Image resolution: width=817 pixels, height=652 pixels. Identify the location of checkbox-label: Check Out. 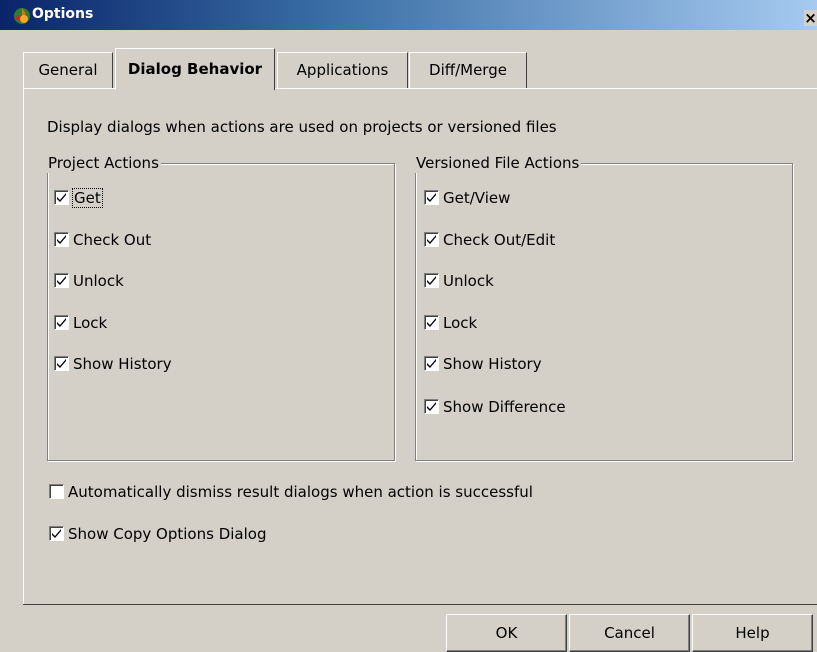
(112, 240).